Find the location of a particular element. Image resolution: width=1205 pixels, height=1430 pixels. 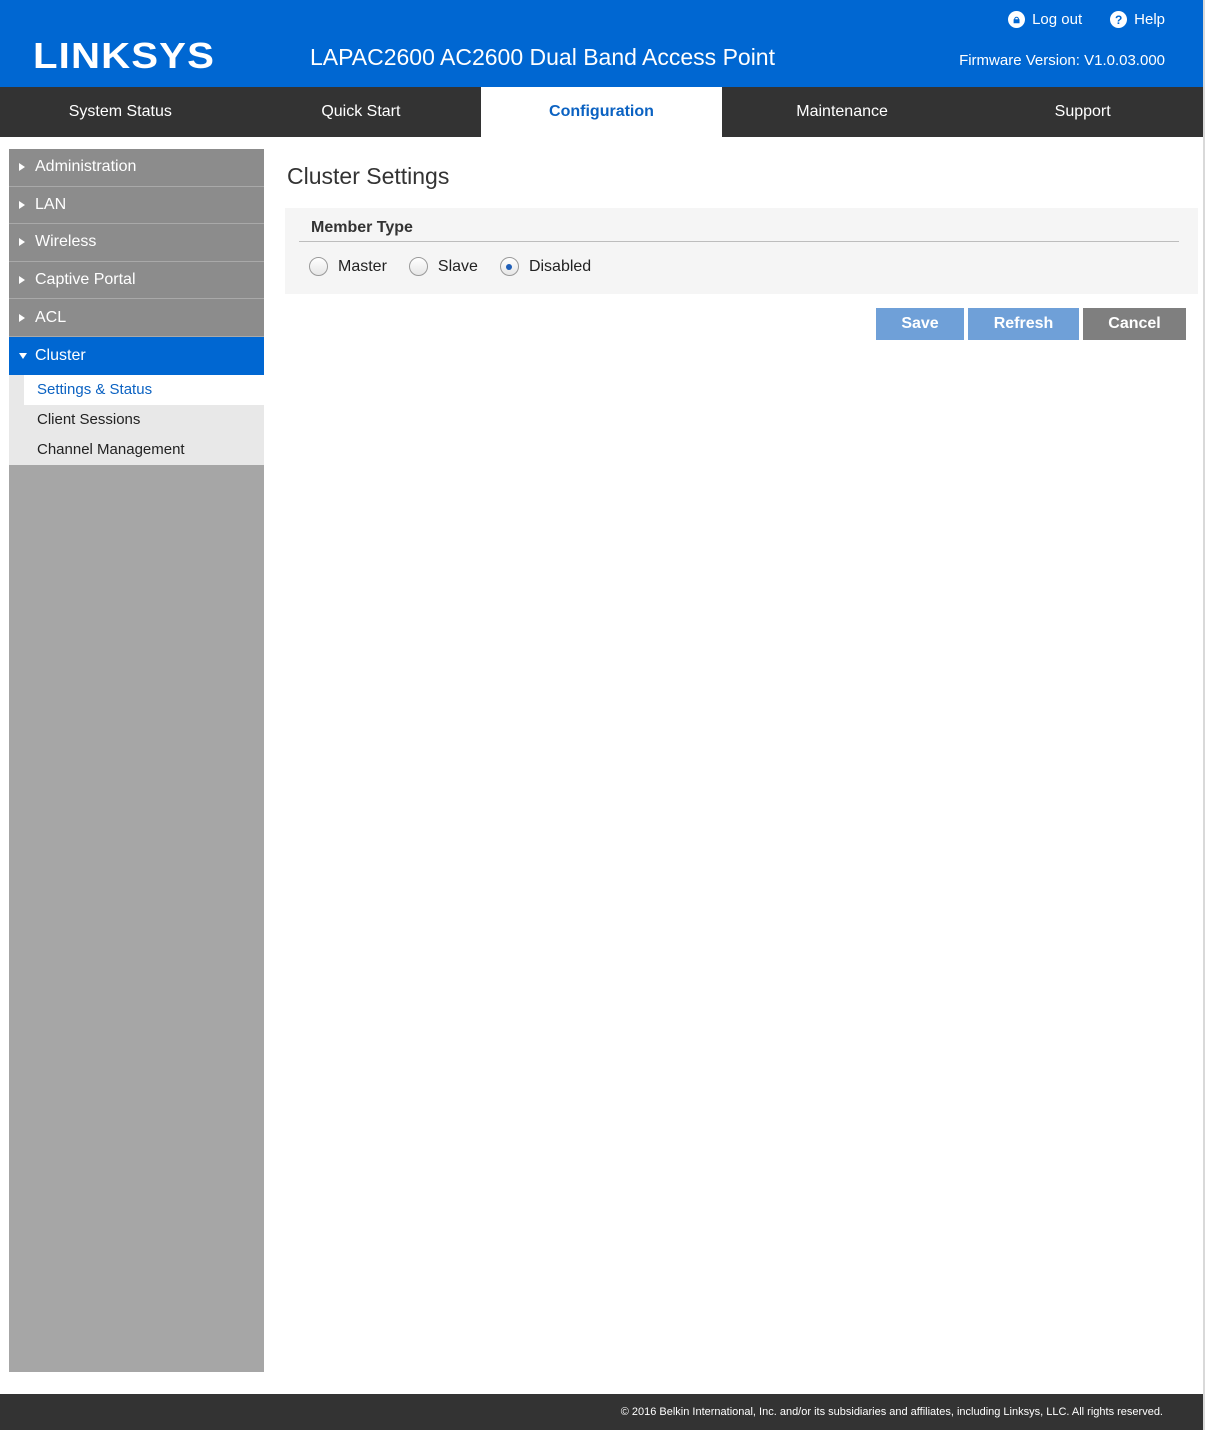

product-title: LAPAC2600 AC2600 Dual Band Access Point is located at coordinates (542, 57).